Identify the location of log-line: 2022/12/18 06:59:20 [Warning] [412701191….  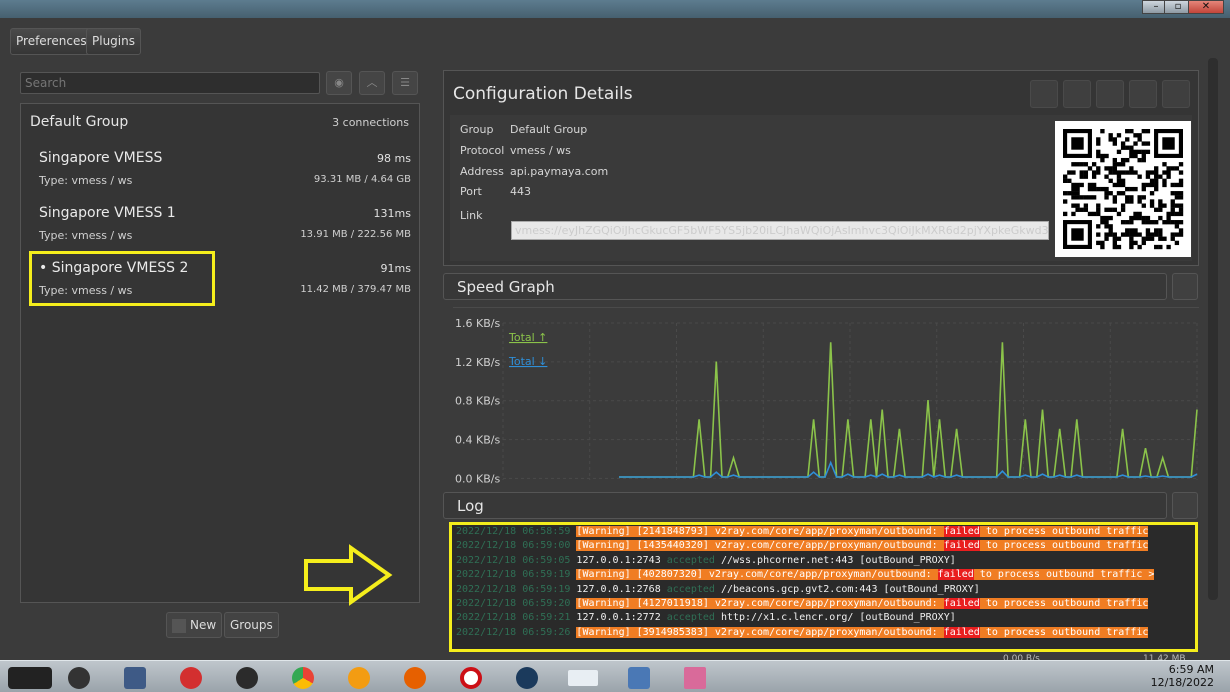
(823, 604).